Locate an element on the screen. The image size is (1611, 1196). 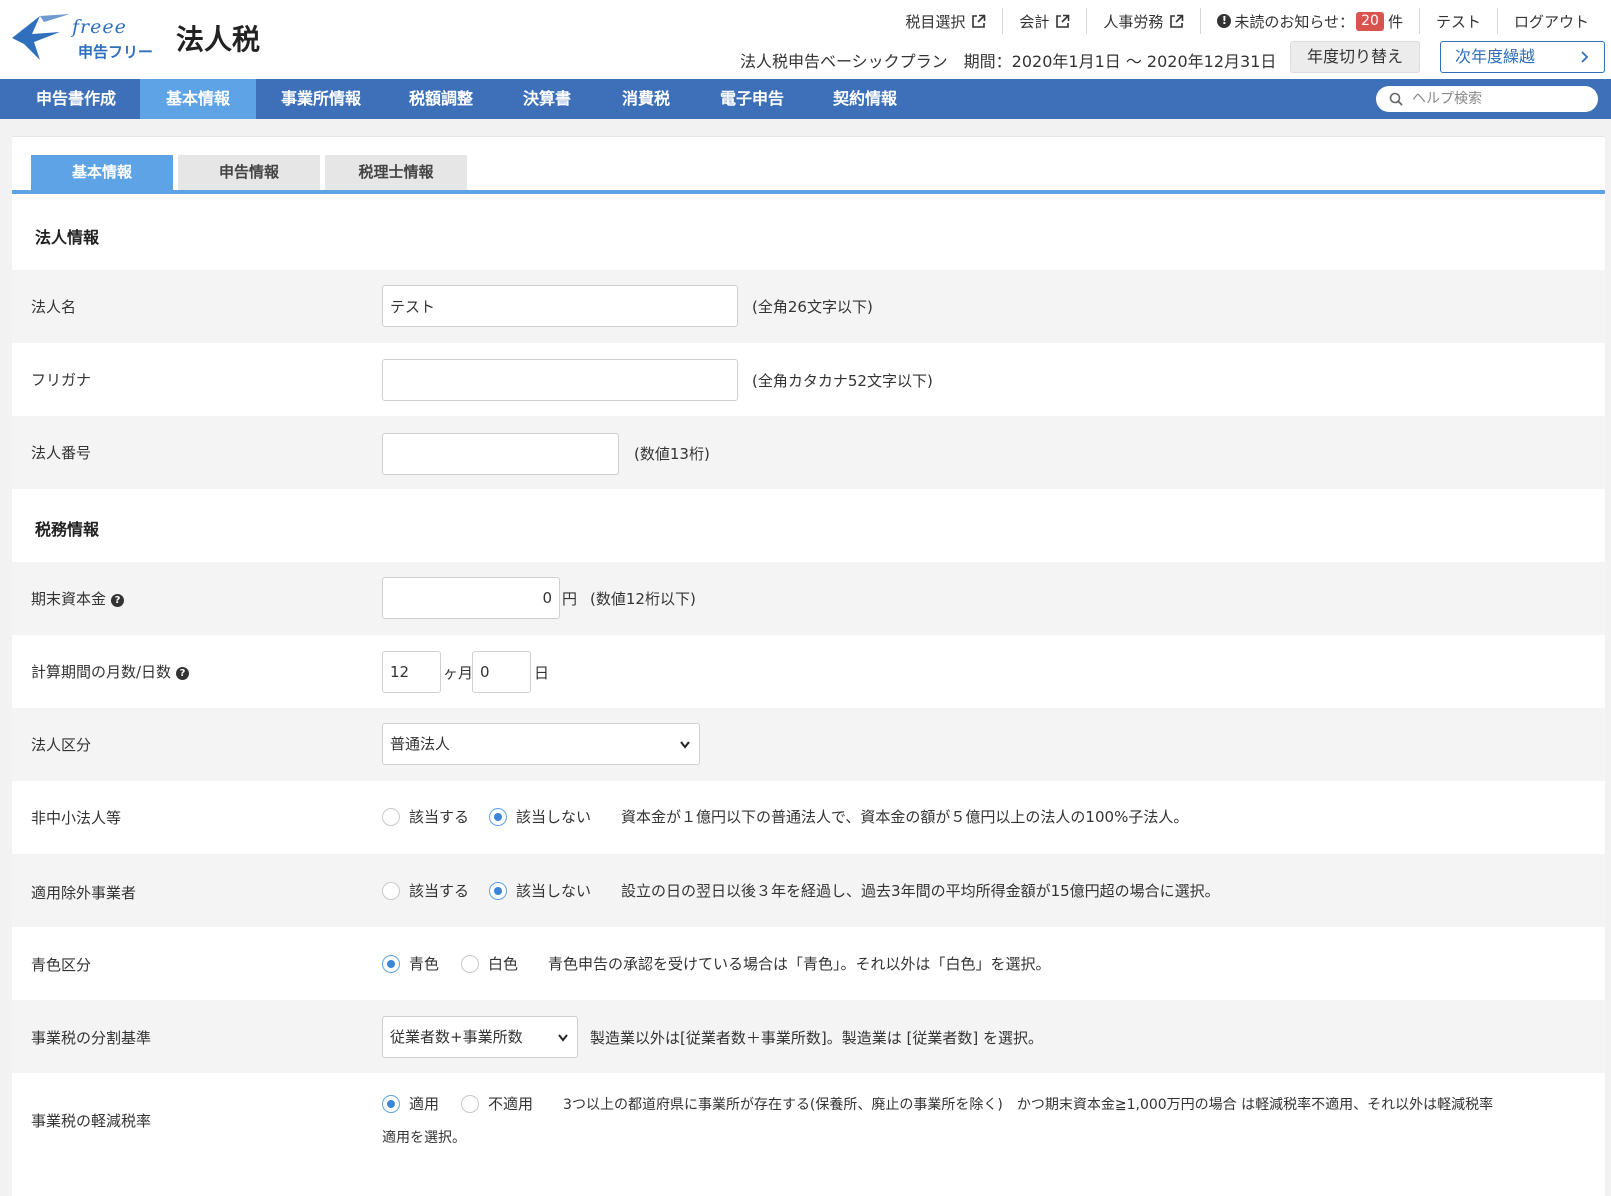
capital-unit: 円 is located at coordinates (570, 599).